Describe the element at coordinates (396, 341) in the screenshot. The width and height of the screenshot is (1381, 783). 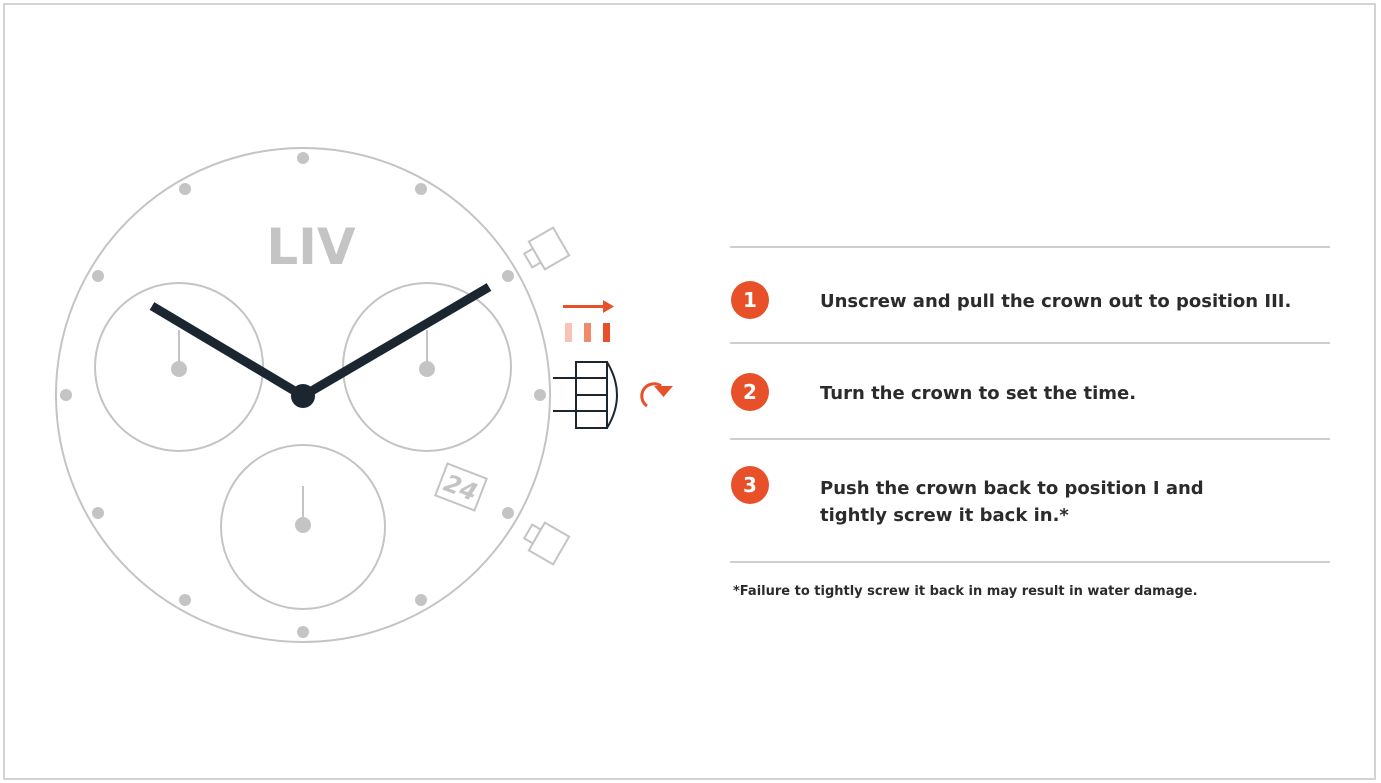
I see `minute-hand` at that location.